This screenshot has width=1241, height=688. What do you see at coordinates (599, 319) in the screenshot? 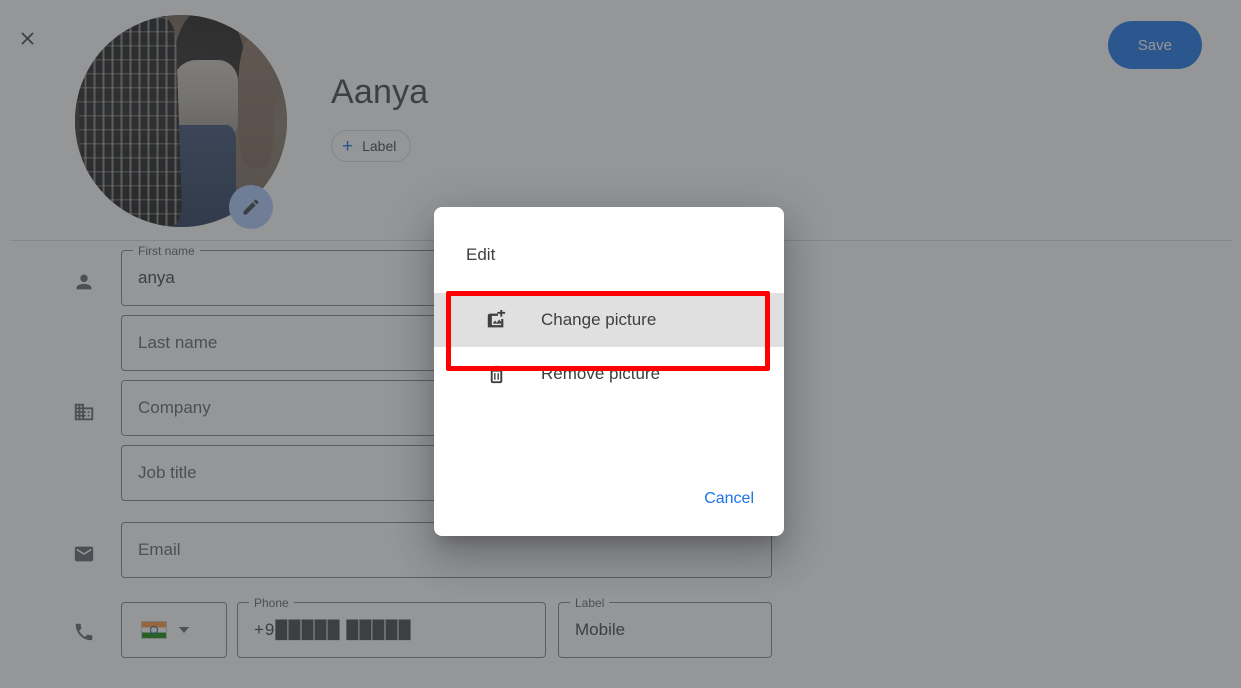
I see `change-picture-label: Change picture` at bounding box center [599, 319].